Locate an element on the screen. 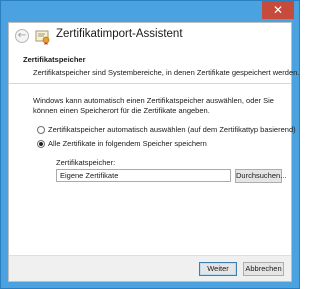 The height and width of the screenshot is (289, 320). radio-auto-indicator is located at coordinates (41, 129).